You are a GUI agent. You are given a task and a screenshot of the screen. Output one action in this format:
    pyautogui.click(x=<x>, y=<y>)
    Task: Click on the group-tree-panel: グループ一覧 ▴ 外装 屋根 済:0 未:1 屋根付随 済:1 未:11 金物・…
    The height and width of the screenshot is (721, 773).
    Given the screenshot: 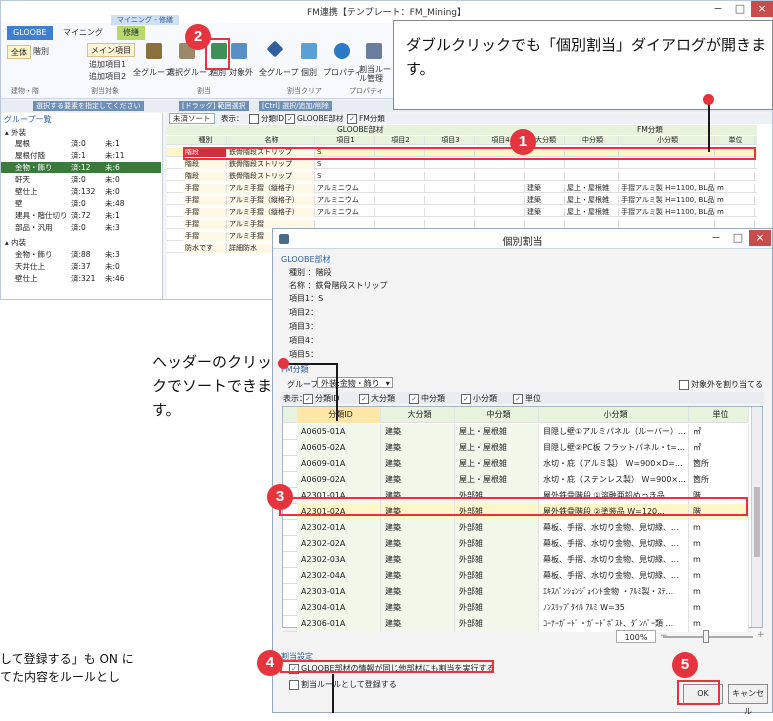 What is the action you would take?
    pyautogui.click(x=82, y=206)
    